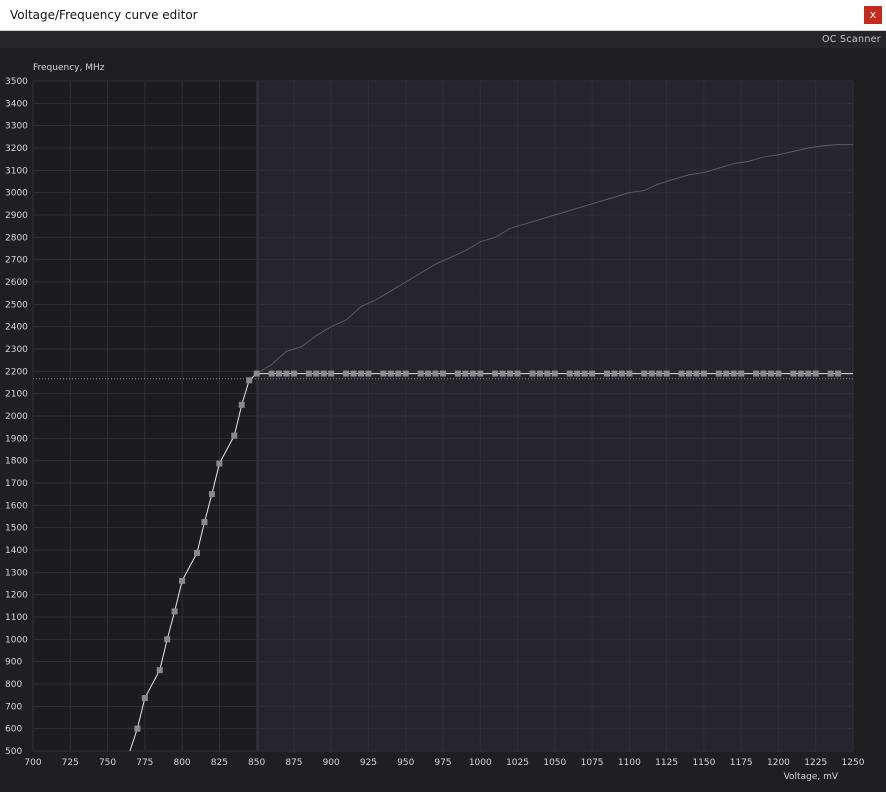 The height and width of the screenshot is (792, 886). What do you see at coordinates (443, 15) in the screenshot?
I see `title-bar: Voltage/Frequency curve editor x` at bounding box center [443, 15].